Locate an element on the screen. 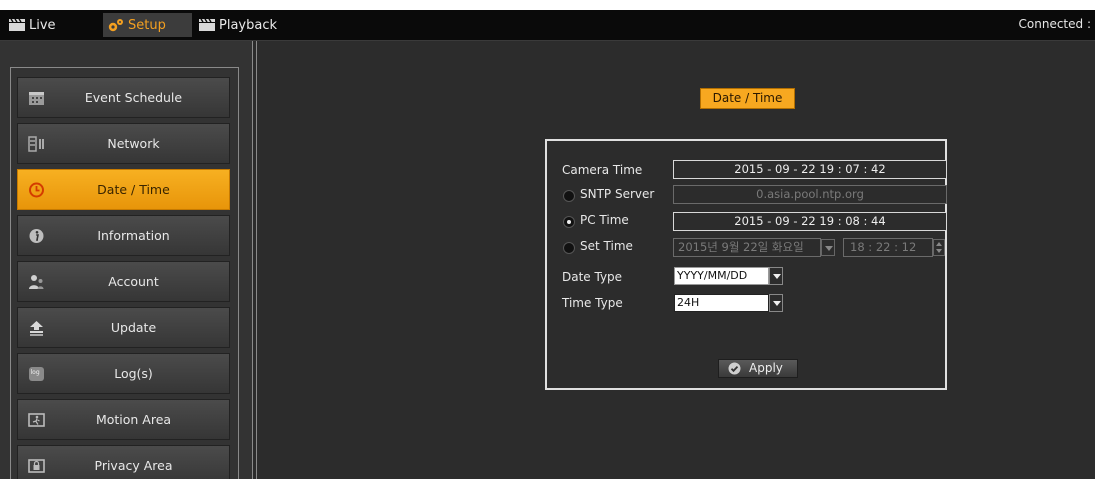 This screenshot has width=1095, height=479. spinner-arrows-icon is located at coordinates (939, 247).